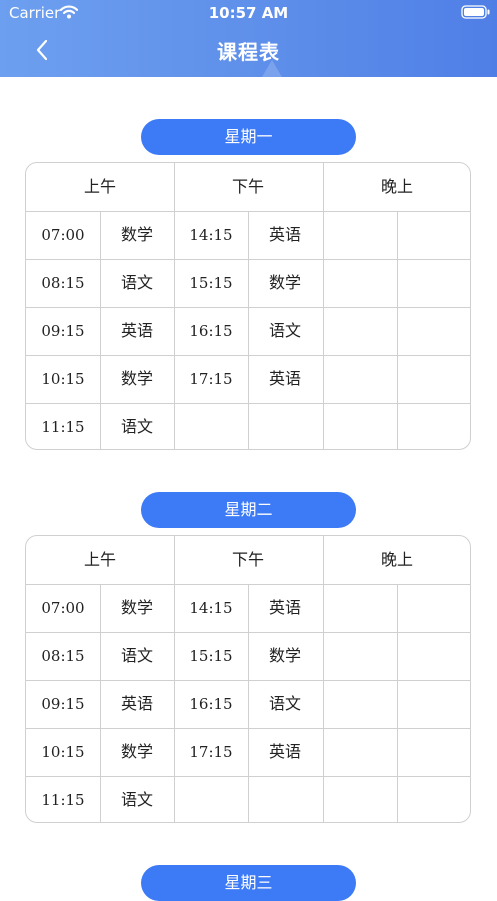 The height and width of the screenshot is (901, 497). I want to click on day-badge: 星期二, so click(248, 510).